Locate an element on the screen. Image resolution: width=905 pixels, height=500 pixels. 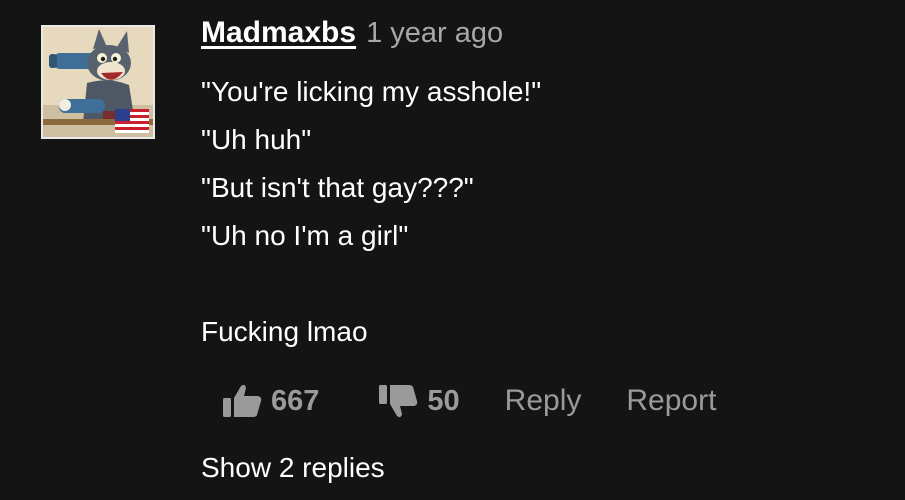
thumbs-down-icon is located at coordinates (398, 401).